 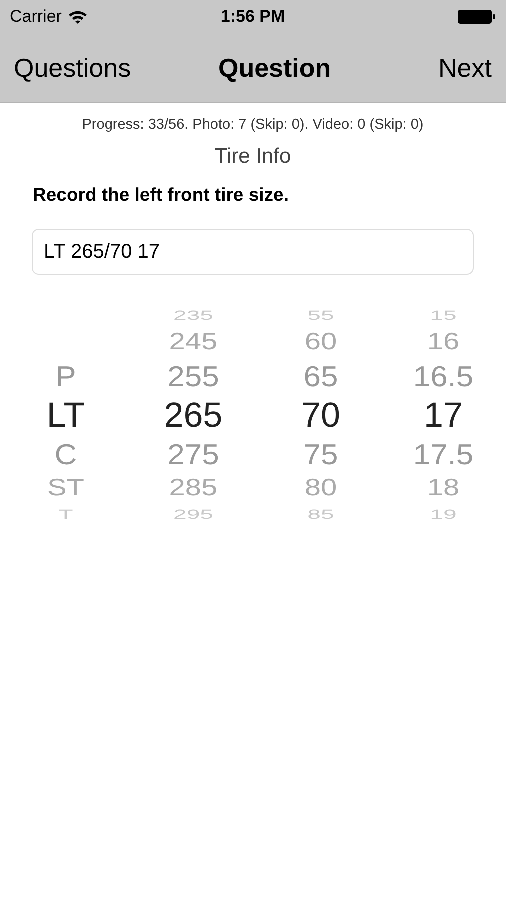 What do you see at coordinates (193, 342) in the screenshot?
I see `picker-item: 245` at bounding box center [193, 342].